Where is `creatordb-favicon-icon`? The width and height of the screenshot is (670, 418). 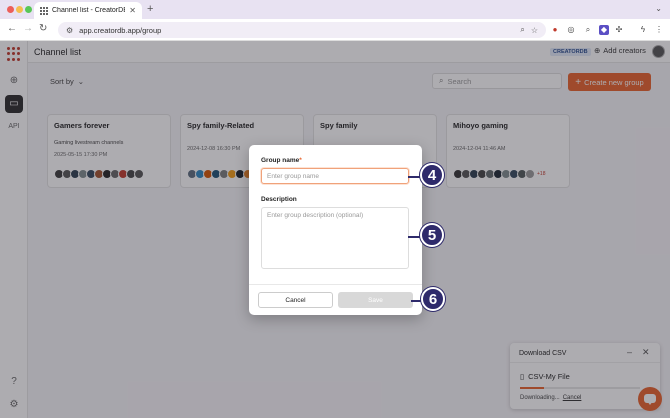 creatordb-favicon-icon is located at coordinates (44, 10).